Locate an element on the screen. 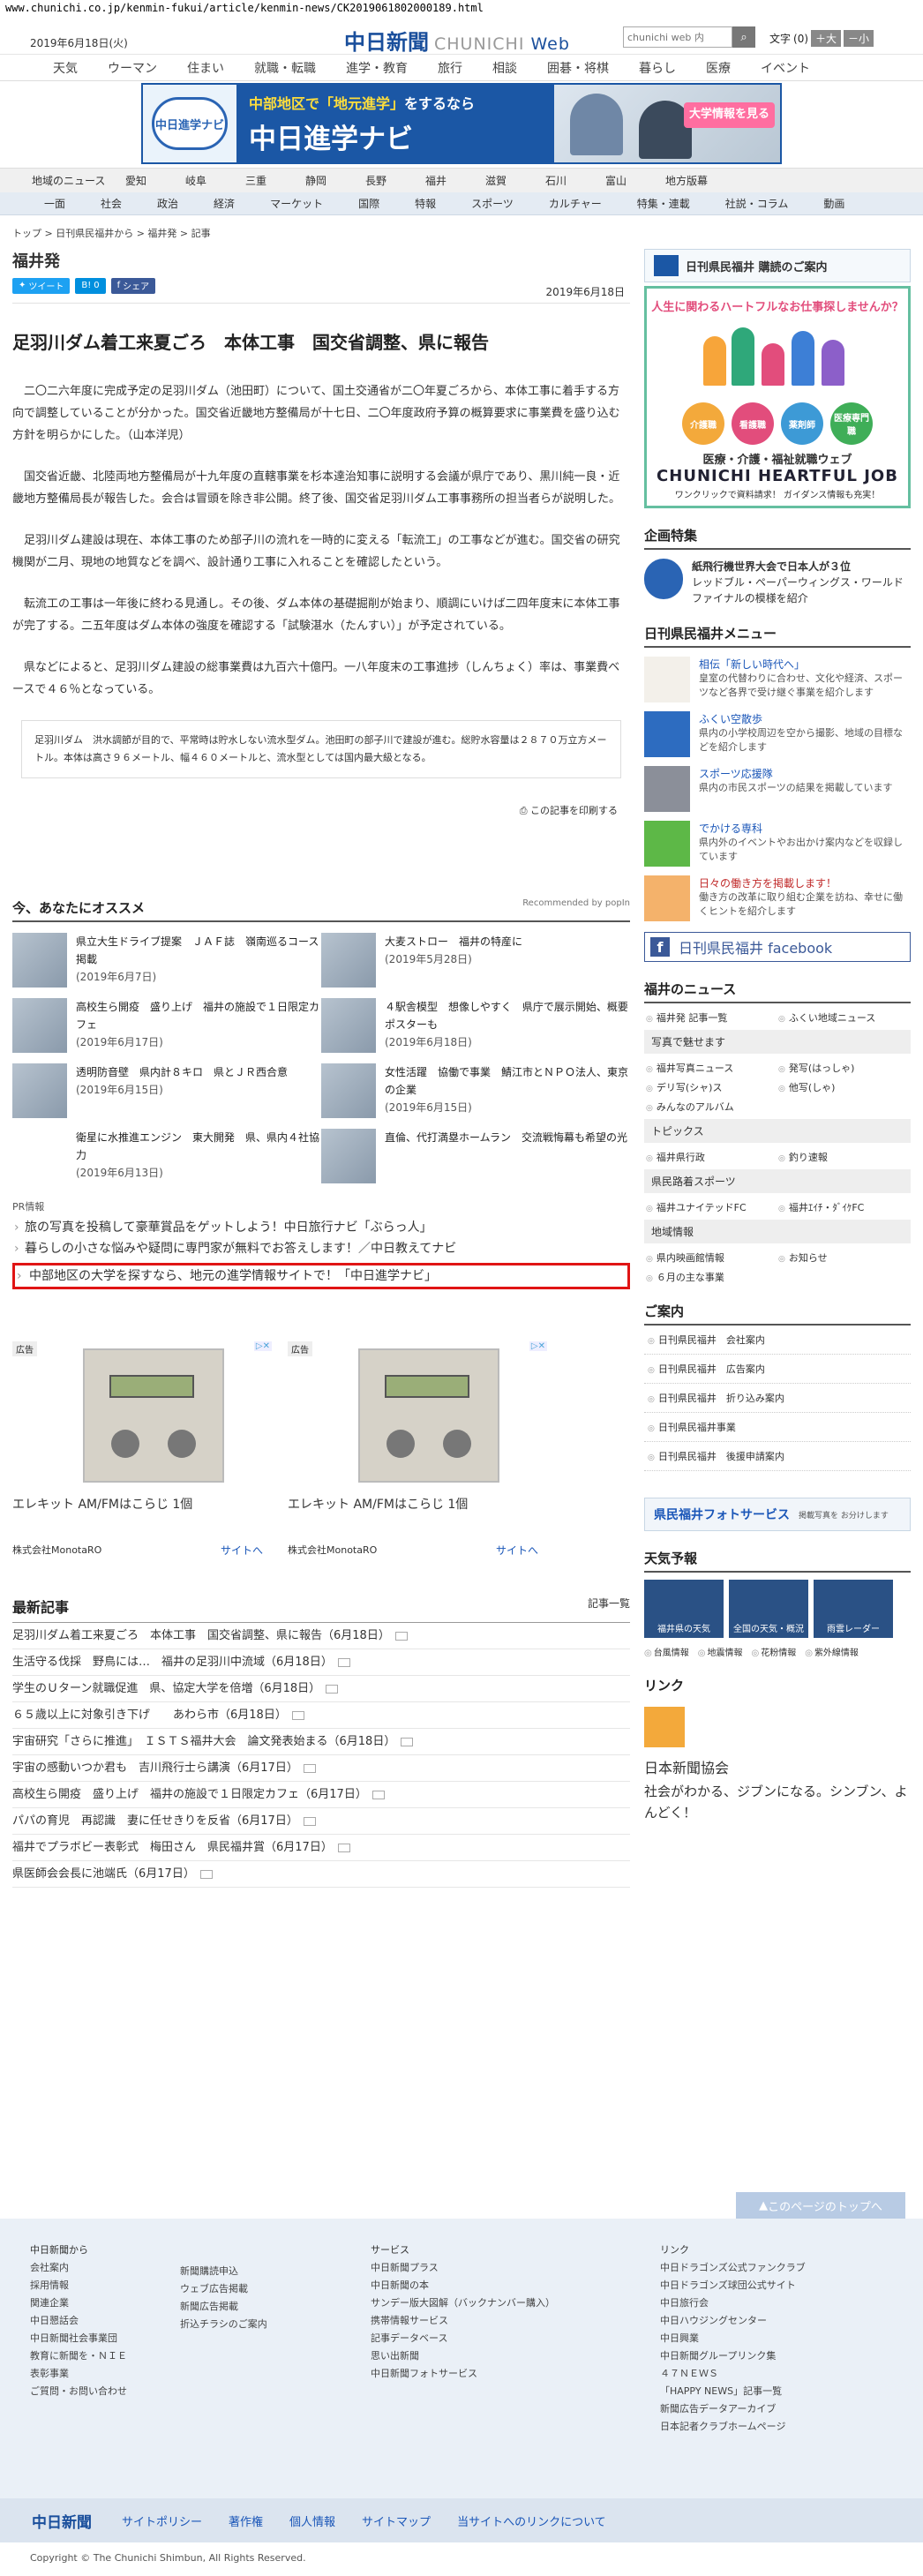  guide-link: 日刊県民福井 広告案内 is located at coordinates (778, 1369).